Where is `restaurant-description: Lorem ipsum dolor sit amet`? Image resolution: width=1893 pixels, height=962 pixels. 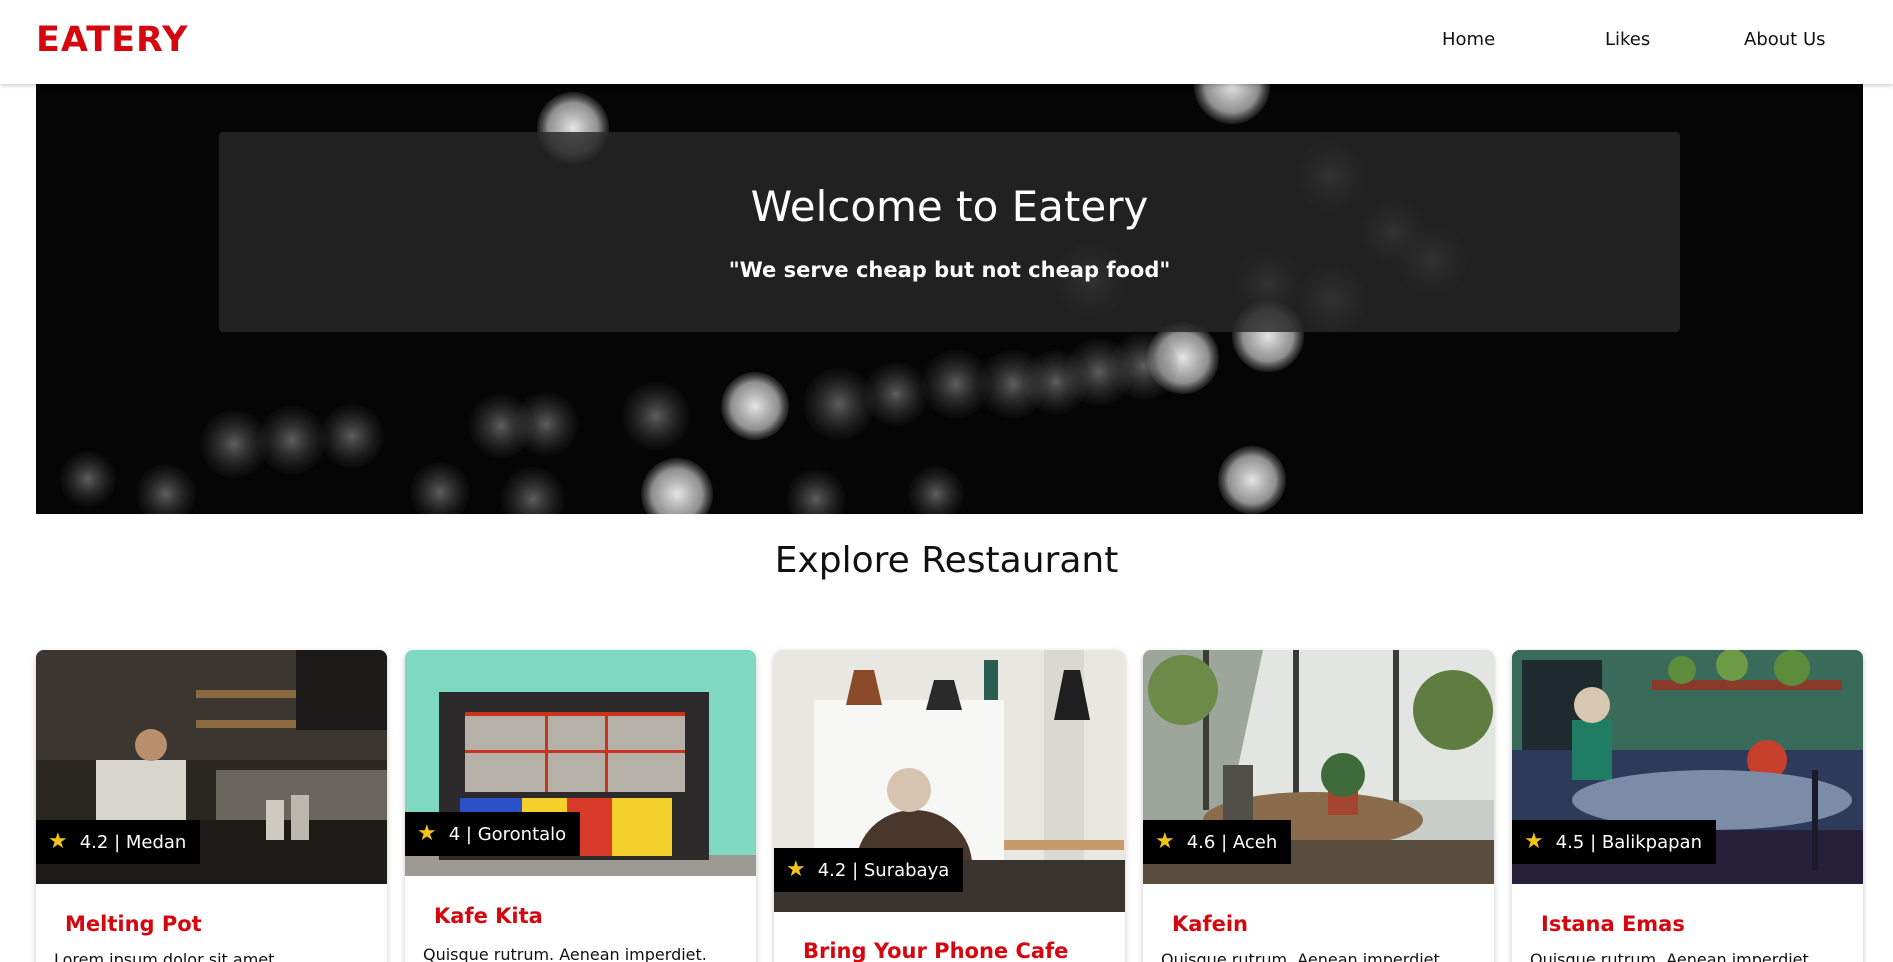
restaurant-description: Lorem ipsum dolor sit amet is located at coordinates (164, 956).